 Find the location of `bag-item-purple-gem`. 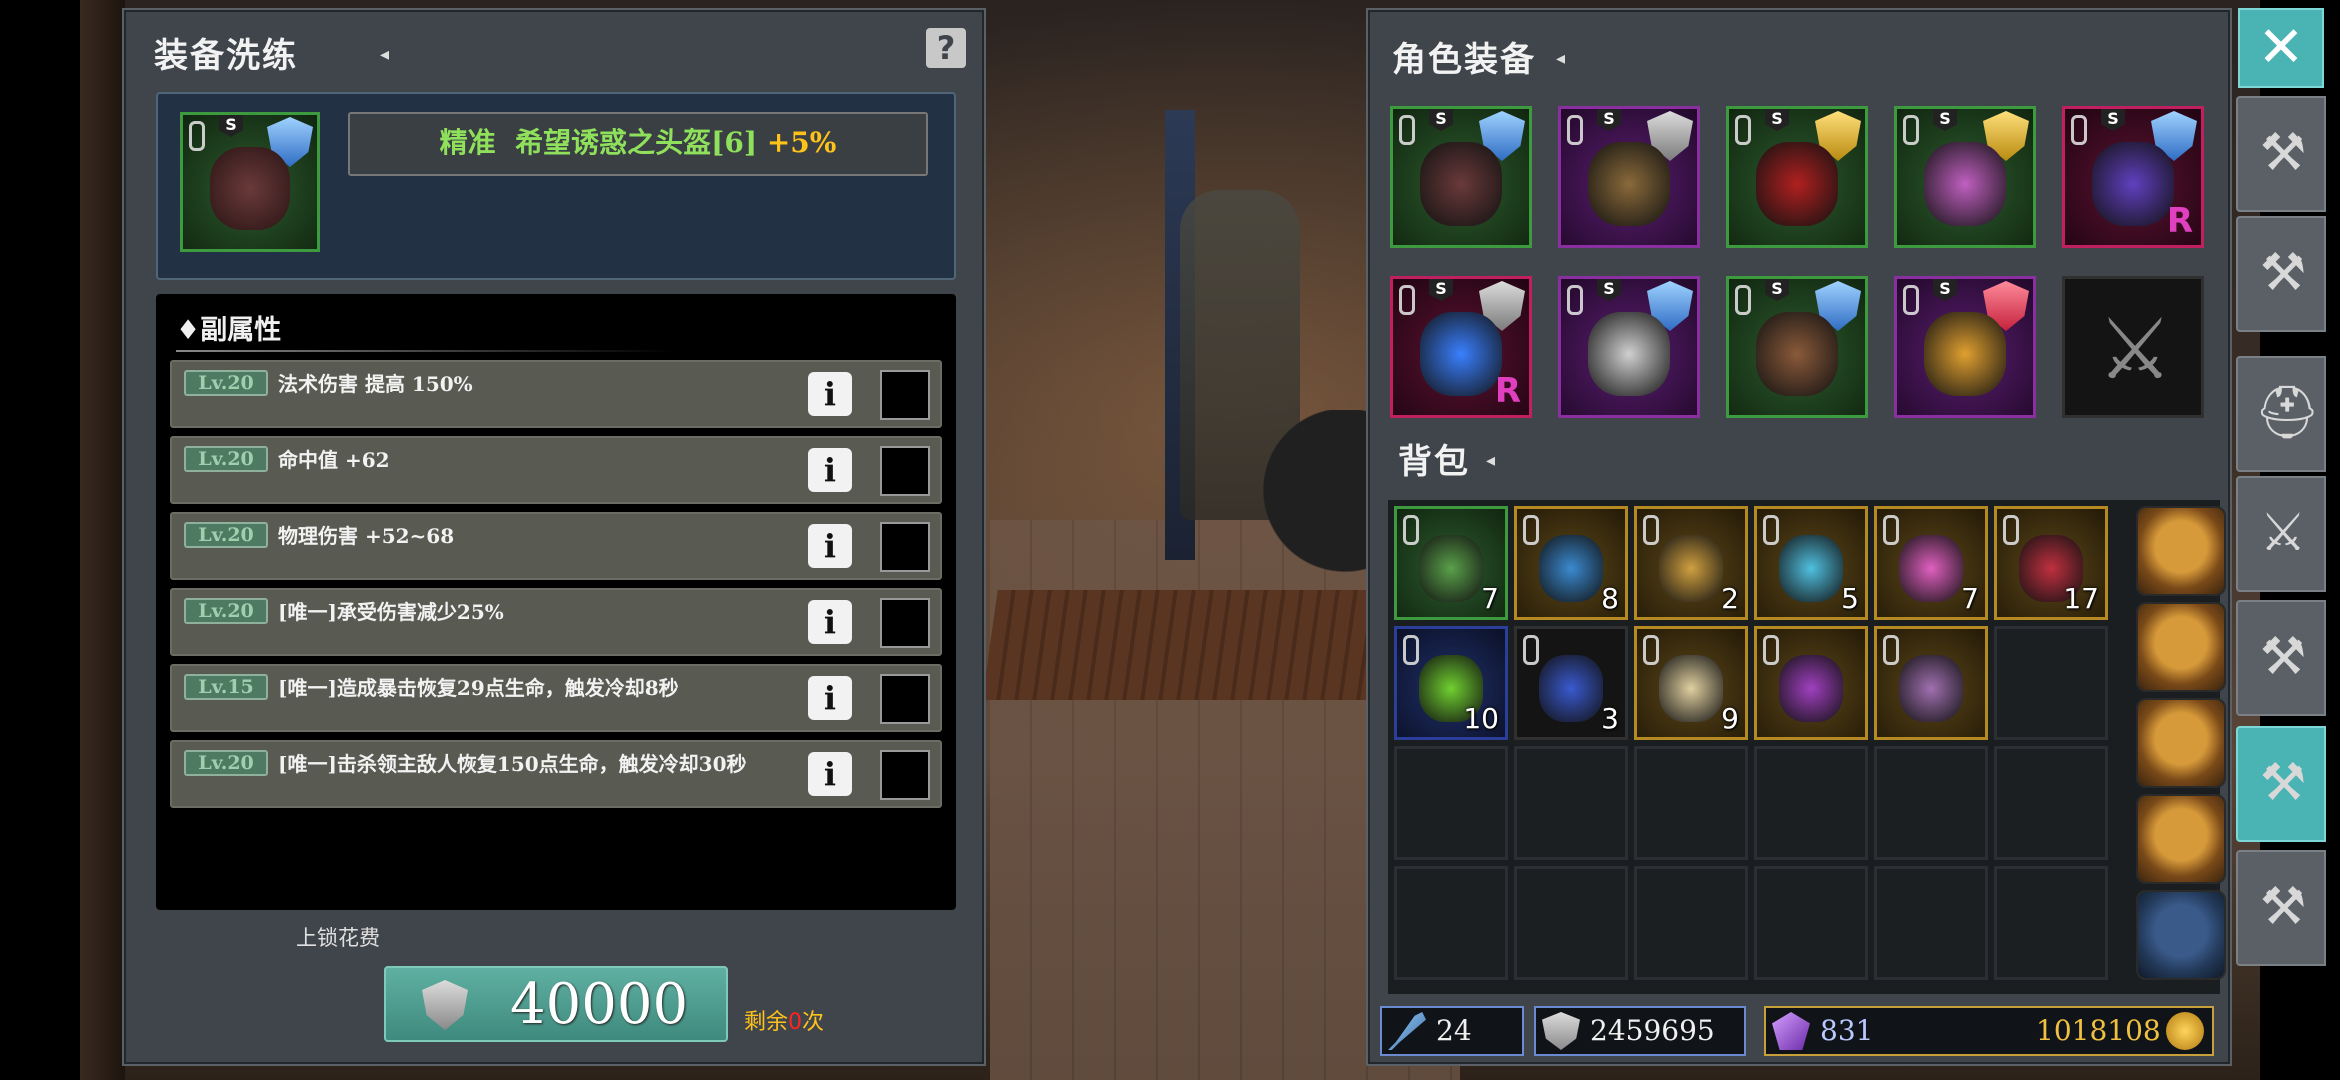

bag-item-purple-gem is located at coordinates (1811, 683).